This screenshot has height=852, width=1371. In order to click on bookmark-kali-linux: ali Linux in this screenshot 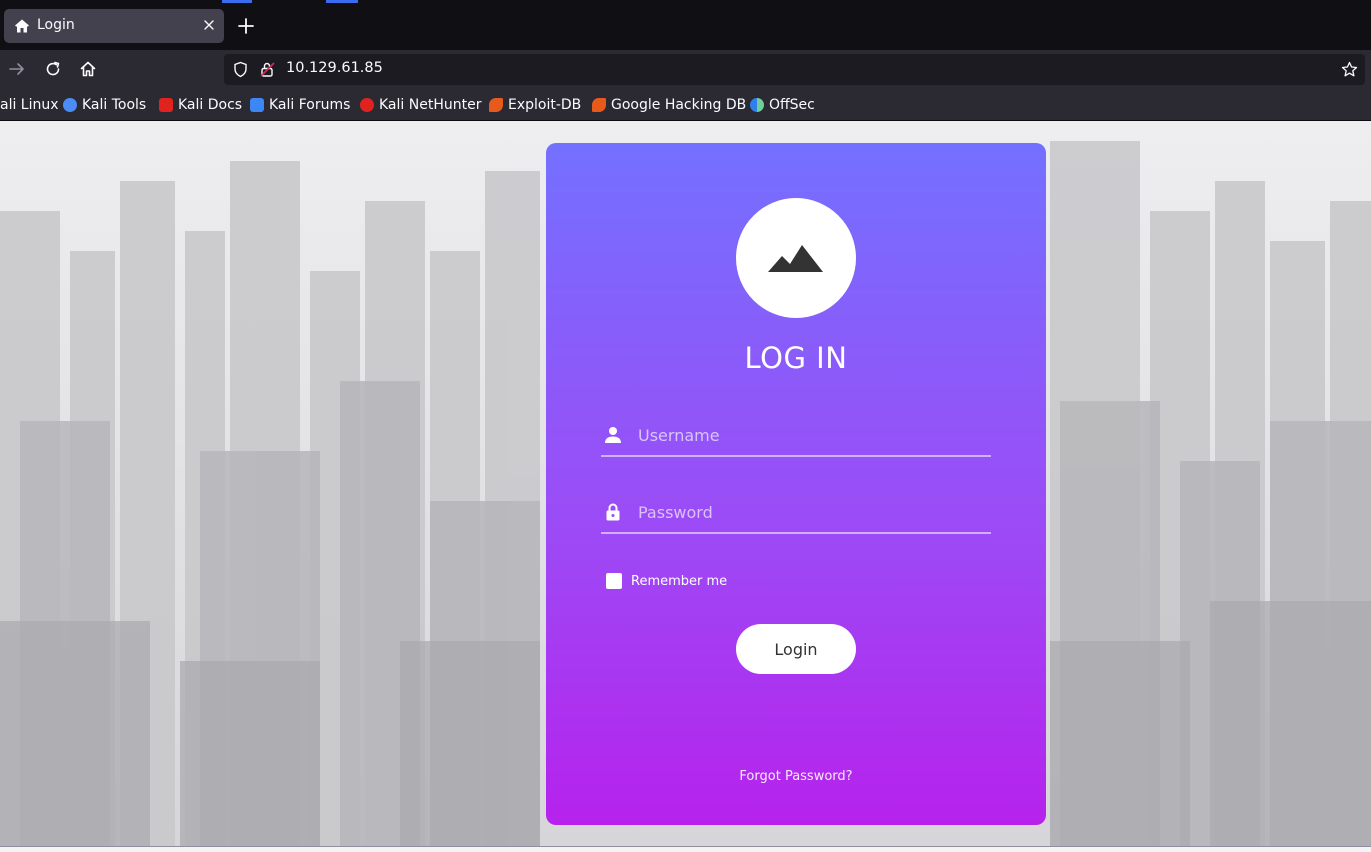, I will do `click(29, 105)`.